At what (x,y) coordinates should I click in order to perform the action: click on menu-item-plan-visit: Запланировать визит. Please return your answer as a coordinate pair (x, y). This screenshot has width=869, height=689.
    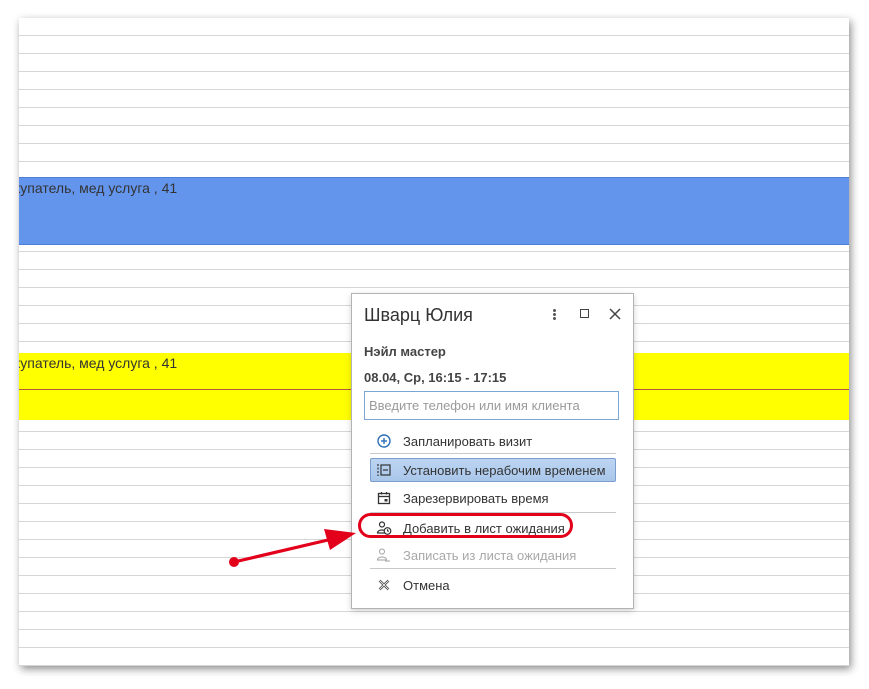
    Looking at the image, I should click on (493, 441).